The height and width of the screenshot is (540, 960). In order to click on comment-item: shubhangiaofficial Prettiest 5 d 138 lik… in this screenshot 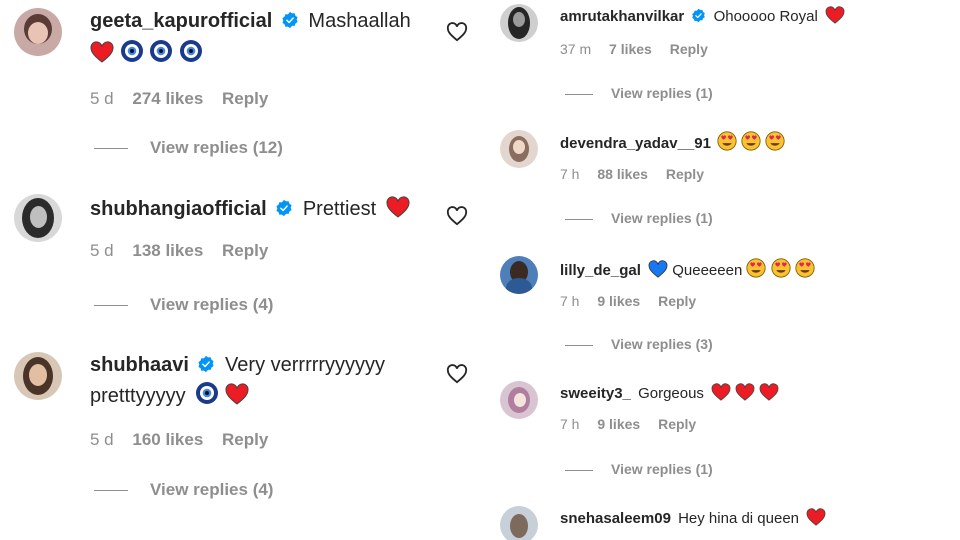, I will do `click(240, 260)`.